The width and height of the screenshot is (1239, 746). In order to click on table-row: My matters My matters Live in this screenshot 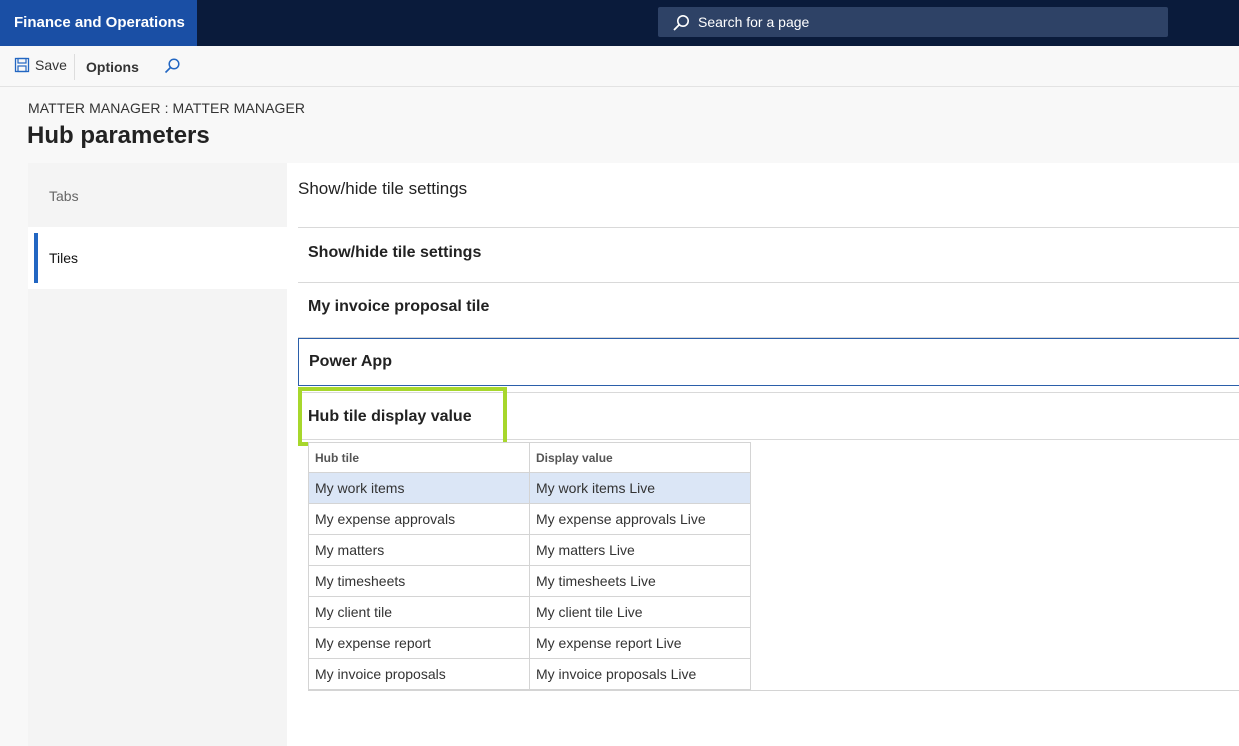, I will do `click(529, 550)`.